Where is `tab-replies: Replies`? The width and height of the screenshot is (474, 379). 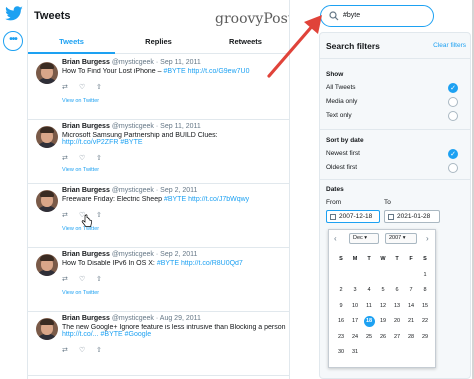
tab-replies: Replies is located at coordinates (158, 42).